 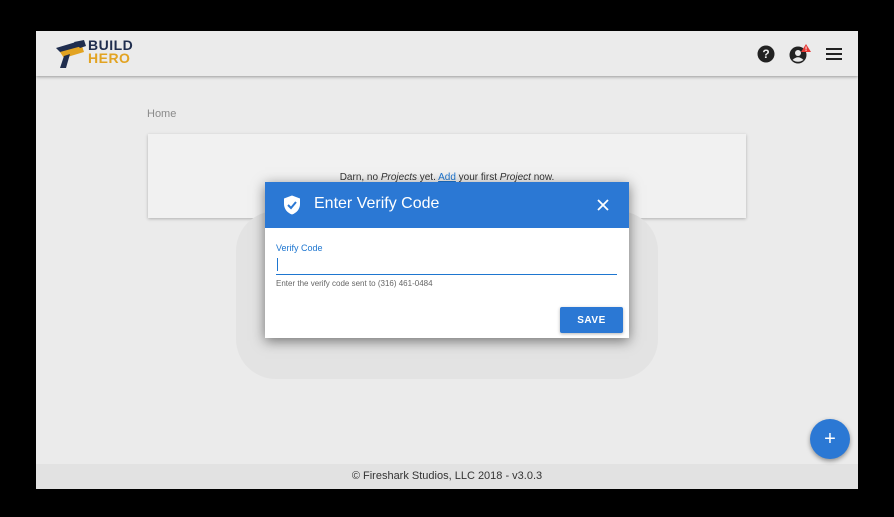 I want to click on footer-copyright: © Fireshark Studios, LLC 2018 - v3.0.3, so click(x=447, y=476).